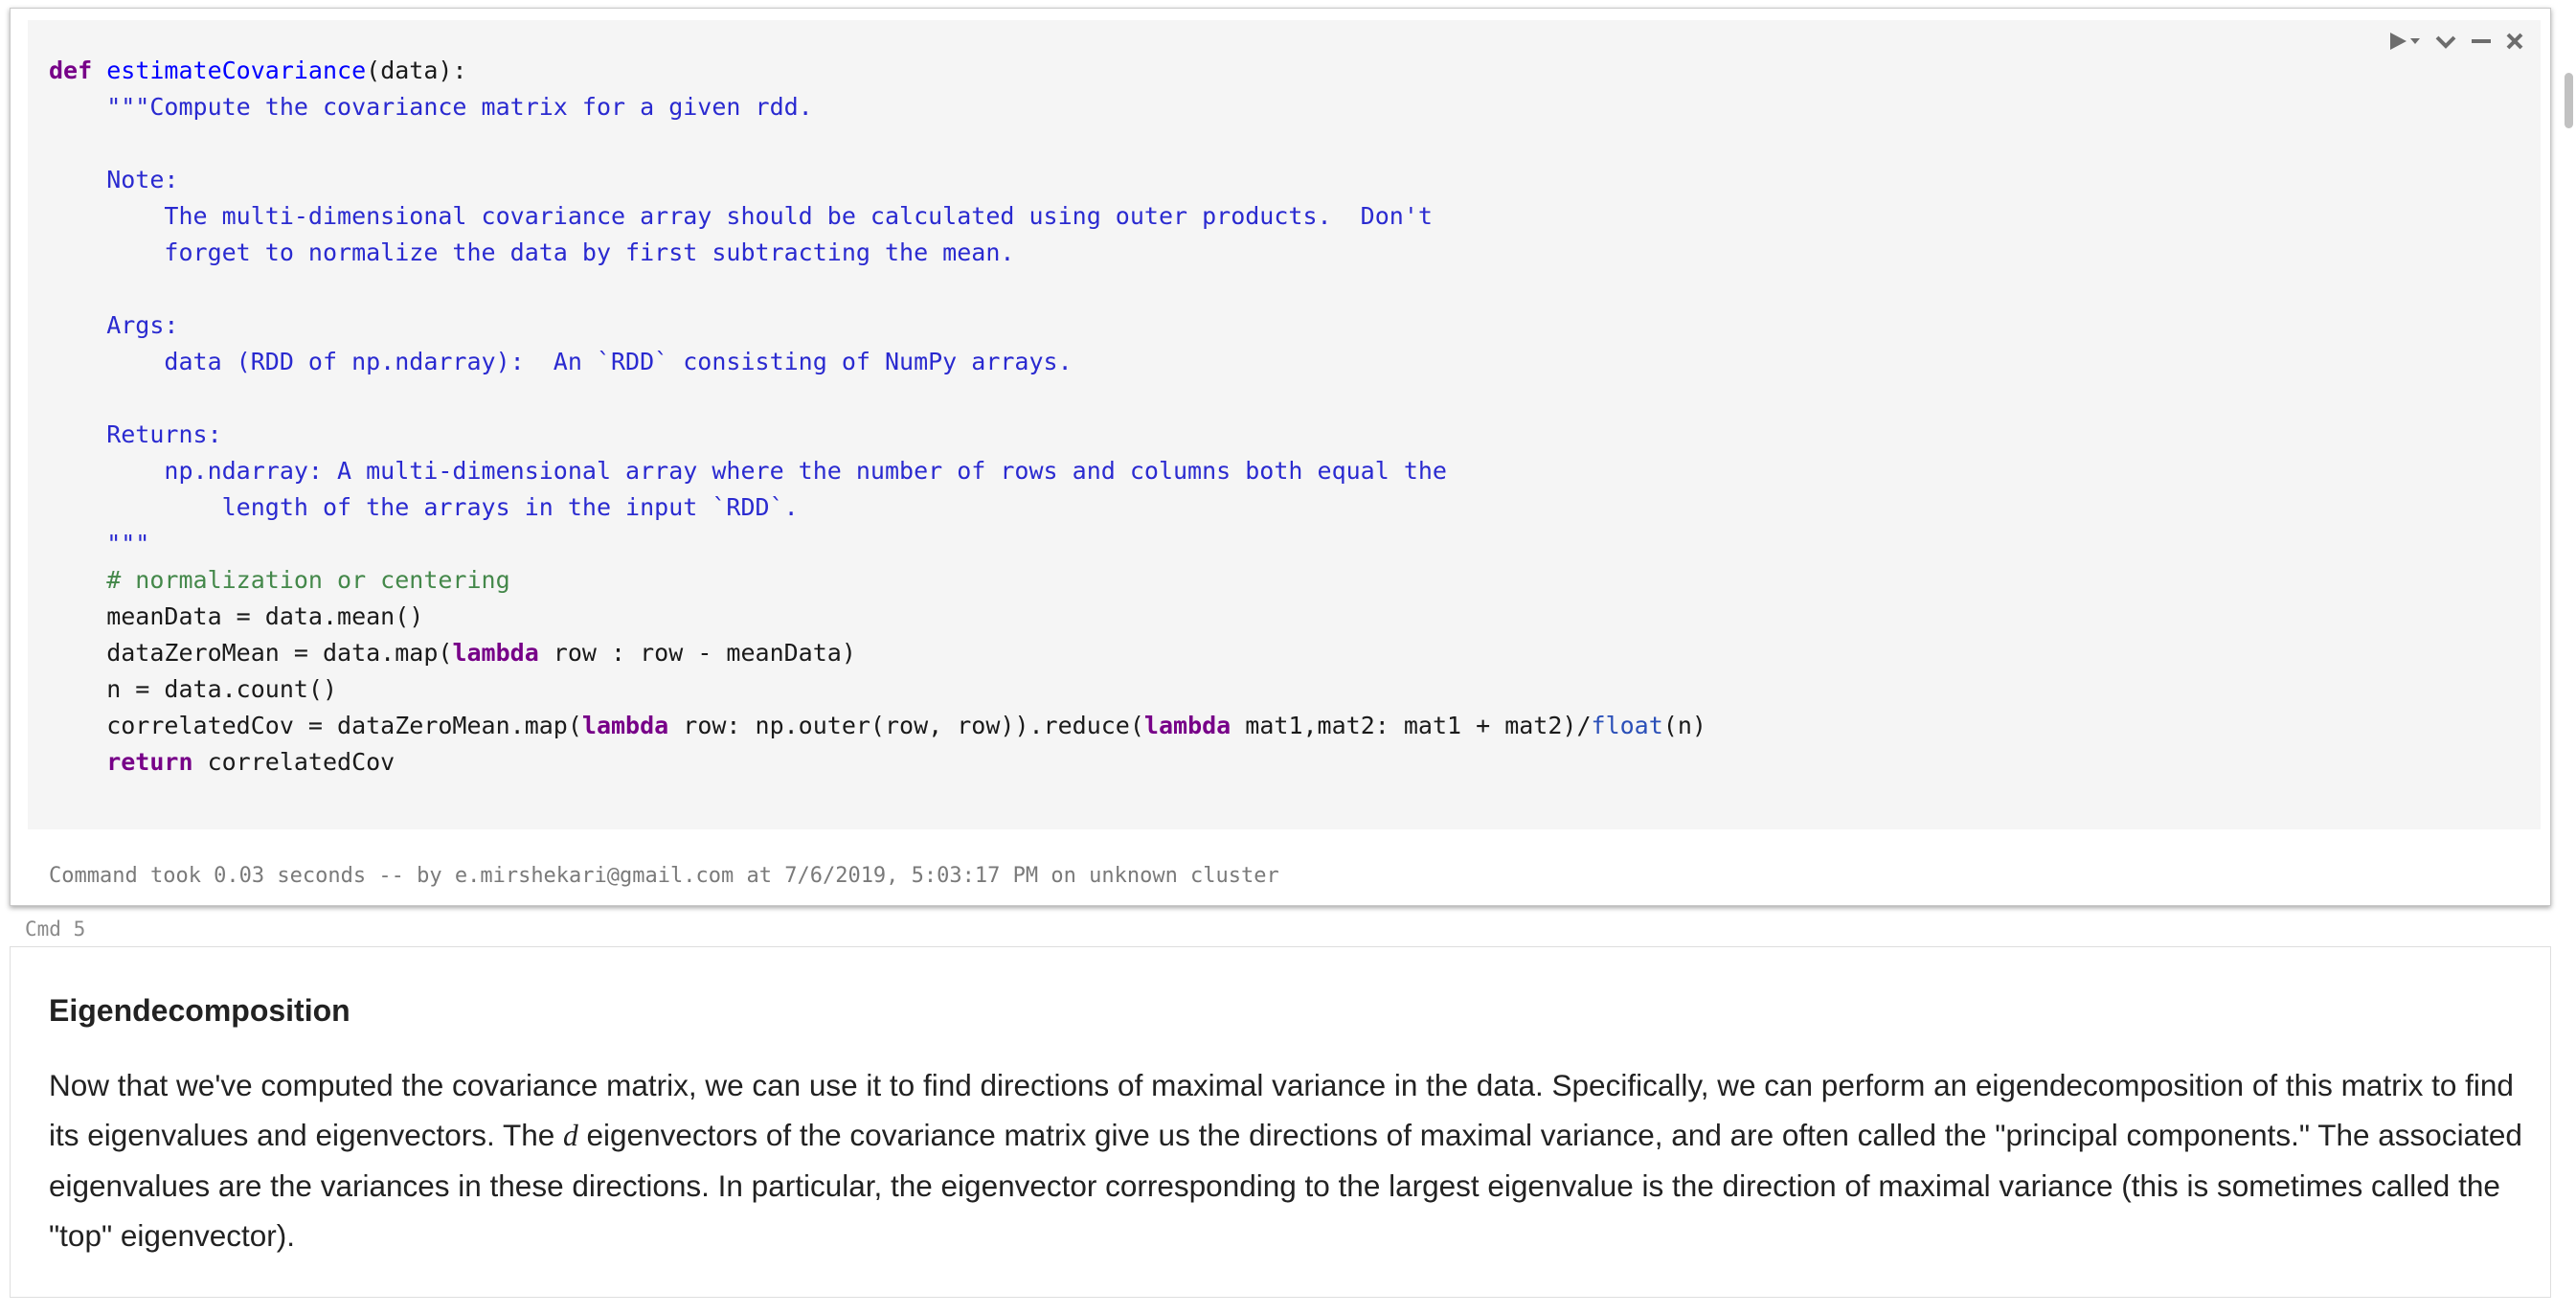  What do you see at coordinates (71, 70) in the screenshot?
I see `code-token: def` at bounding box center [71, 70].